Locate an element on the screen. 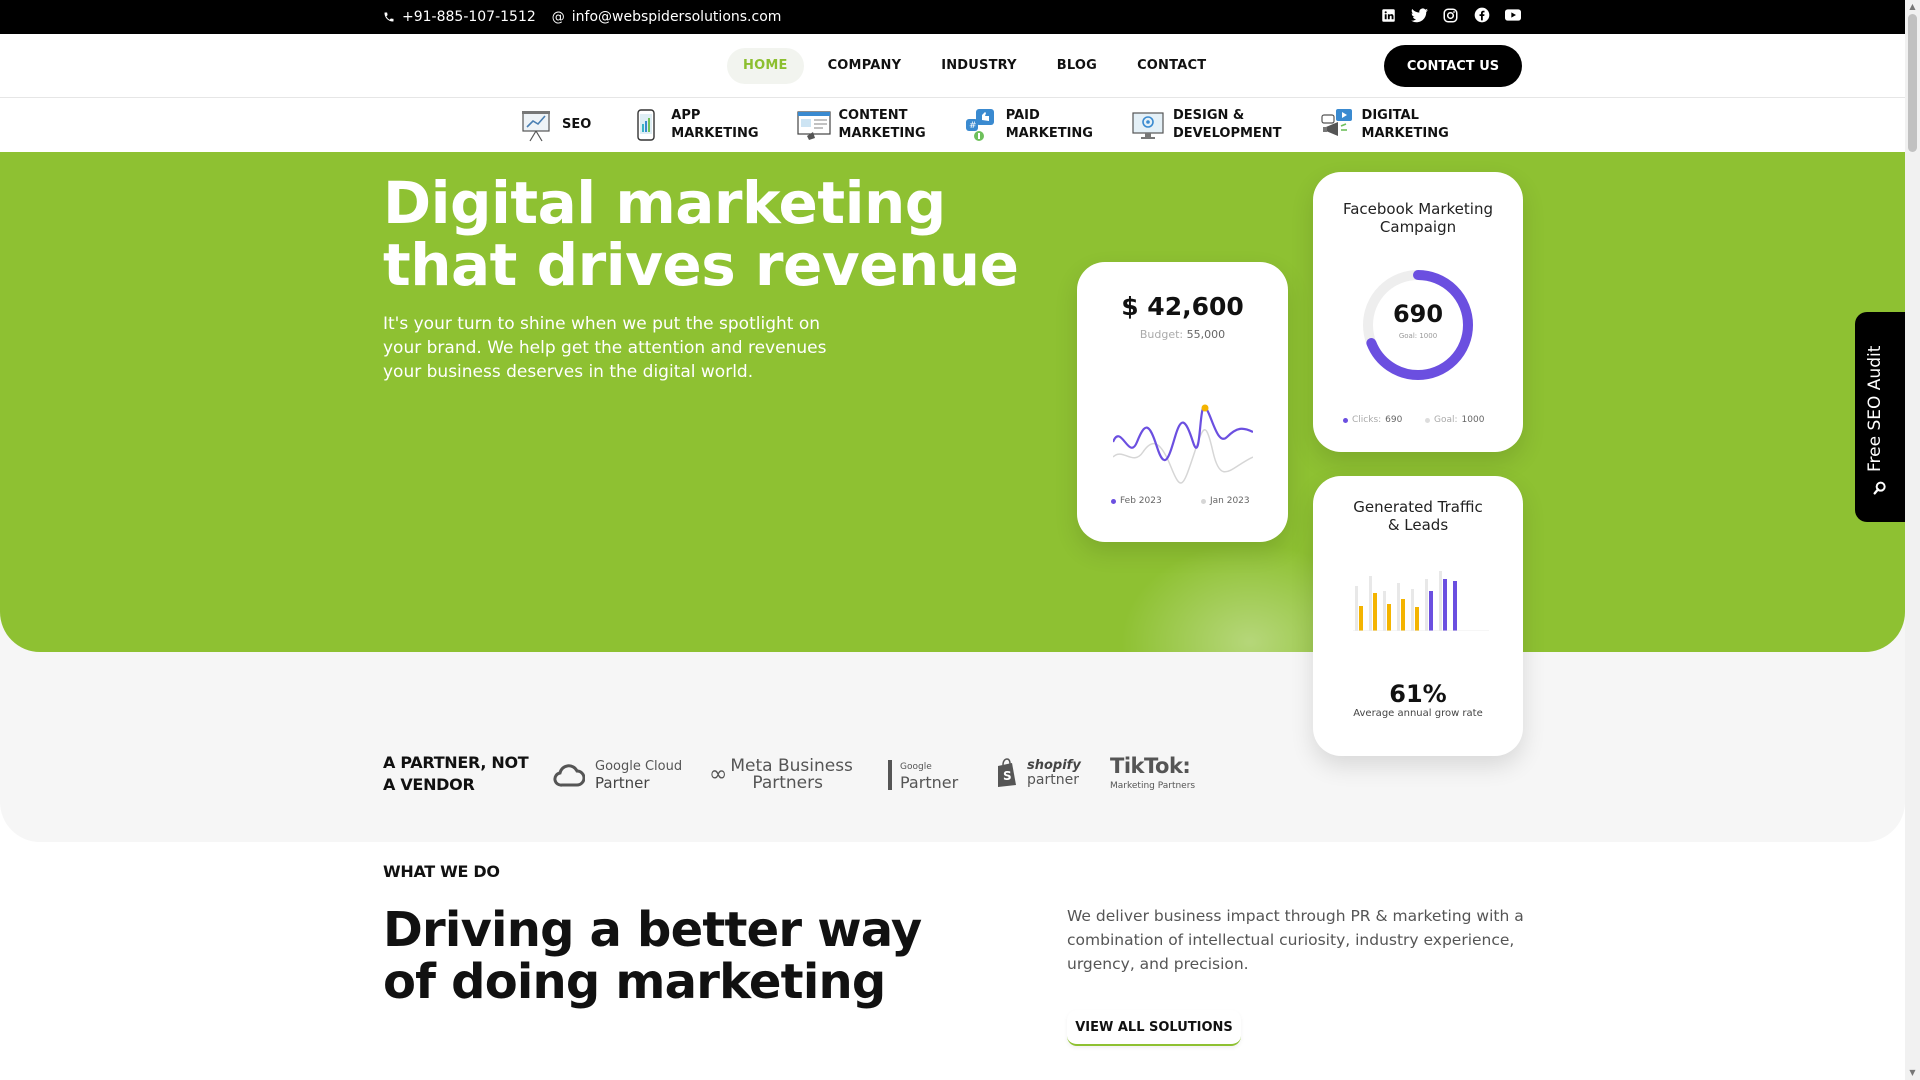 This screenshot has width=1920, height=1080. scroll-up-arrow-icon: ▲ is located at coordinates (1912, 7).